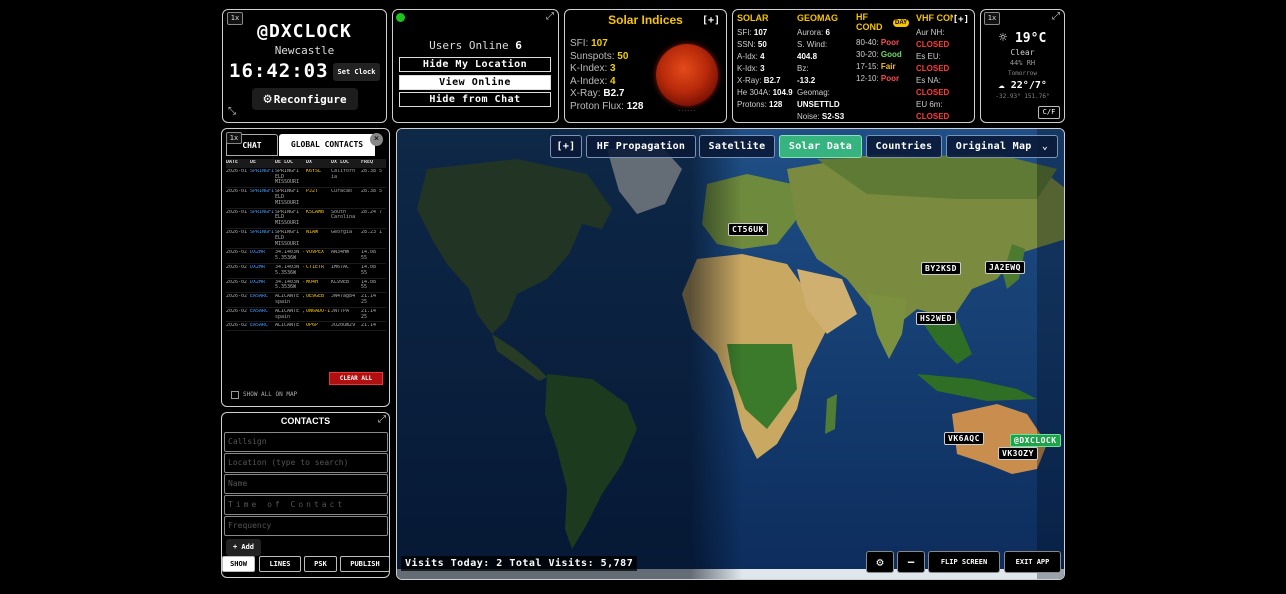 The width and height of the screenshot is (1286, 594). I want to click on chat-size-toggle: 1x, so click(234, 138).